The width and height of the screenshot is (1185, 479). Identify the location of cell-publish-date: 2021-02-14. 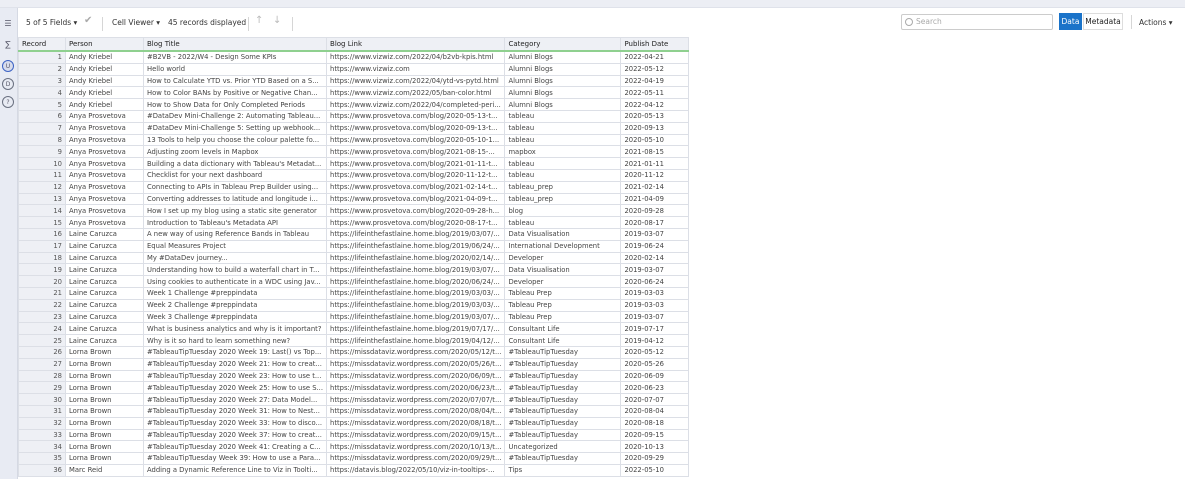
(655, 187).